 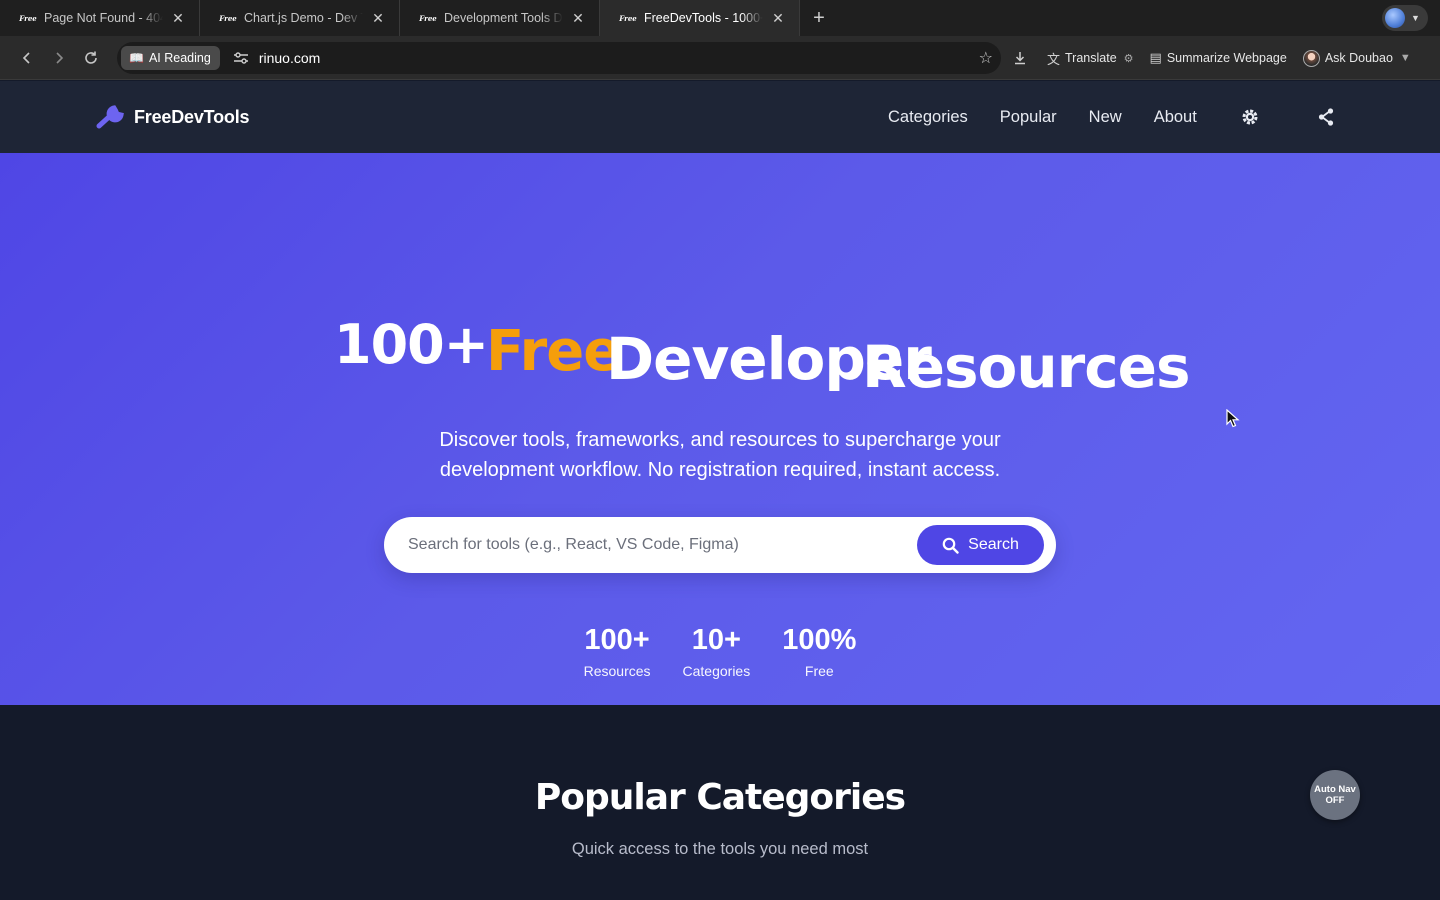 What do you see at coordinates (1233, 418) in the screenshot?
I see `mouse-cursor-icon` at bounding box center [1233, 418].